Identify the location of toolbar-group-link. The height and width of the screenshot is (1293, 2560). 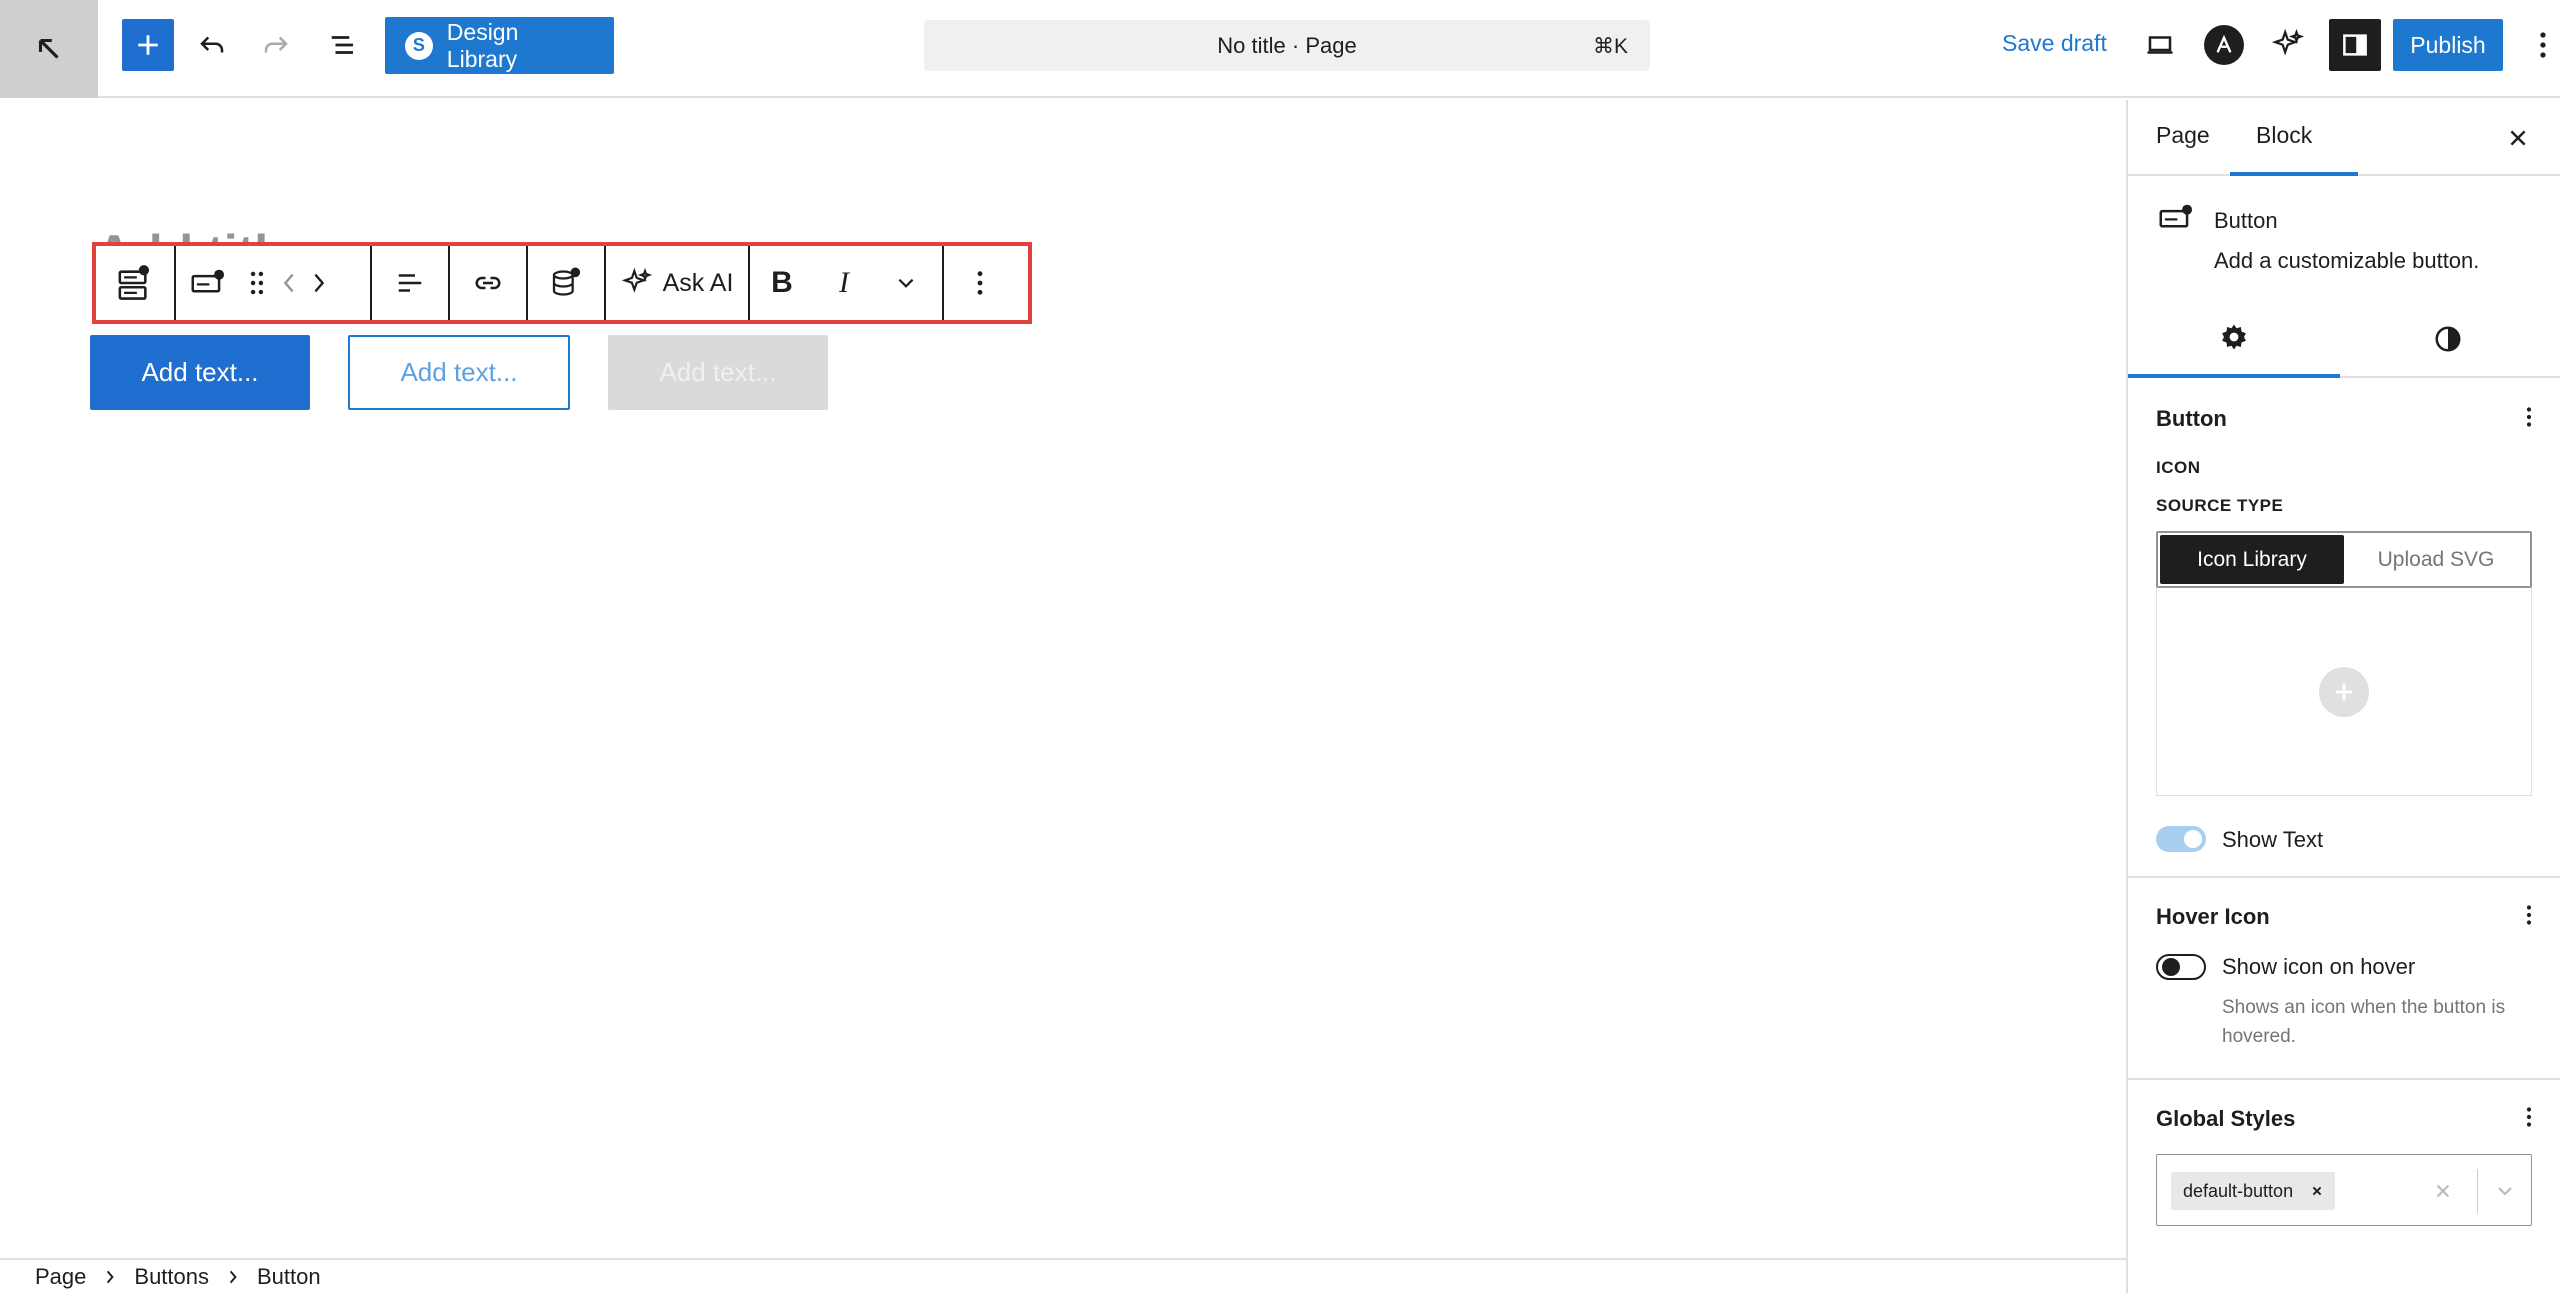
(489, 283).